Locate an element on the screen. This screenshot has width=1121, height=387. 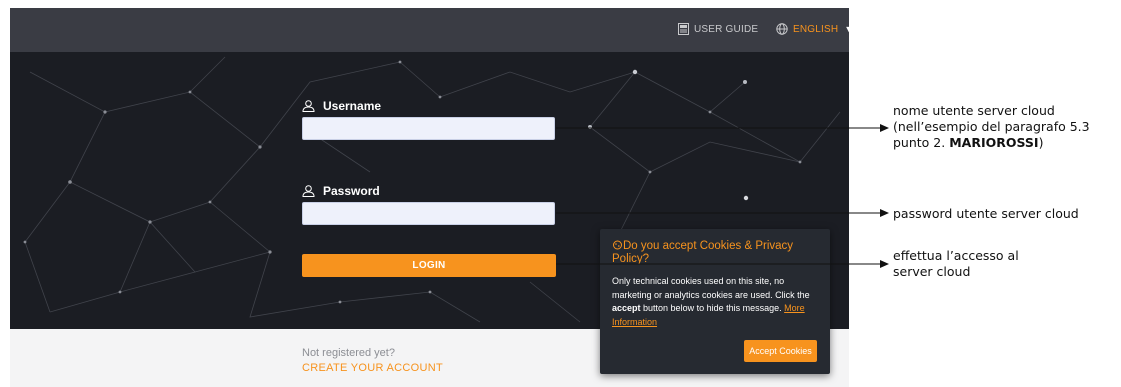
annotation-login: effettua l’accesso al server cloud is located at coordinates (956, 264).